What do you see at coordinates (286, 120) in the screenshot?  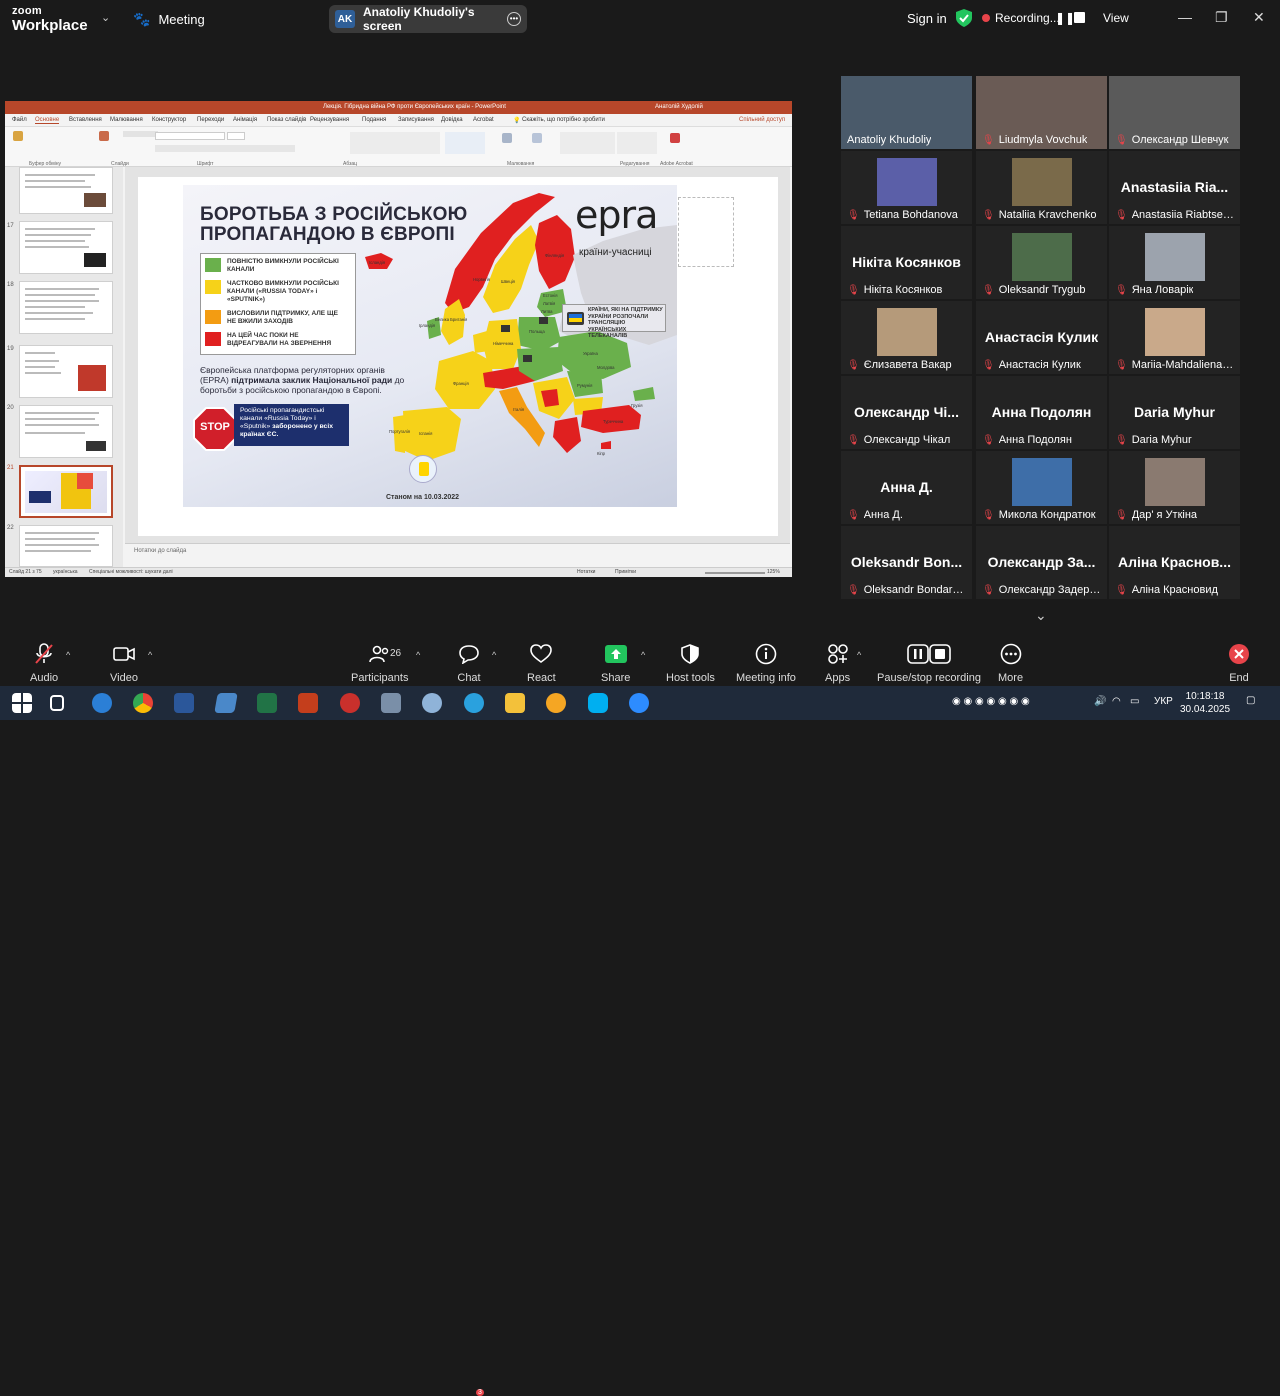 I see `tab-slideshow: Показ слайдів` at bounding box center [286, 120].